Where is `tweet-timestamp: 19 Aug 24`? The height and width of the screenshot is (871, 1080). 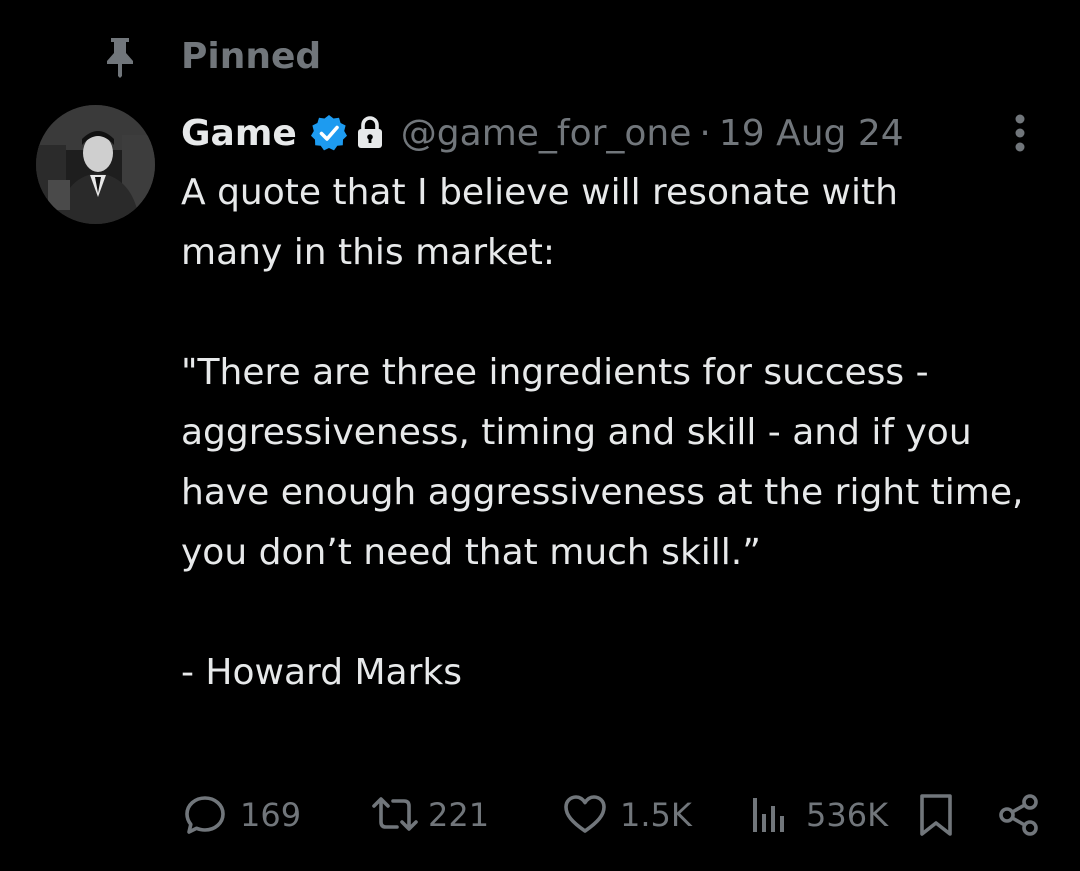
tweet-timestamp: 19 Aug 24 is located at coordinates (811, 133).